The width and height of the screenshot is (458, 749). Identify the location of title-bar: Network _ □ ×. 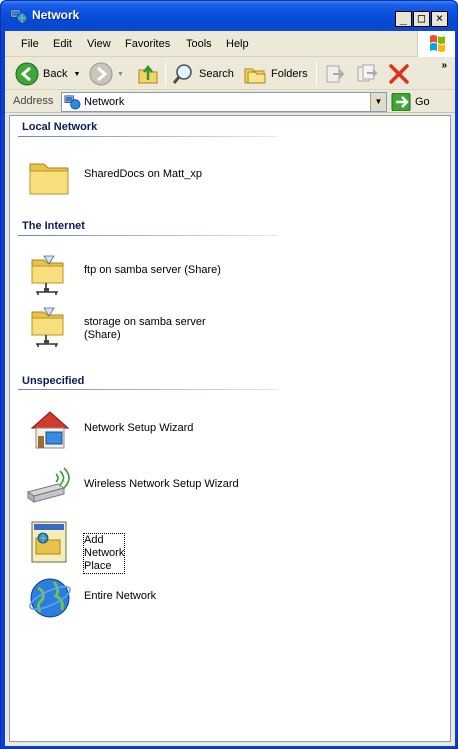
(229, 16).